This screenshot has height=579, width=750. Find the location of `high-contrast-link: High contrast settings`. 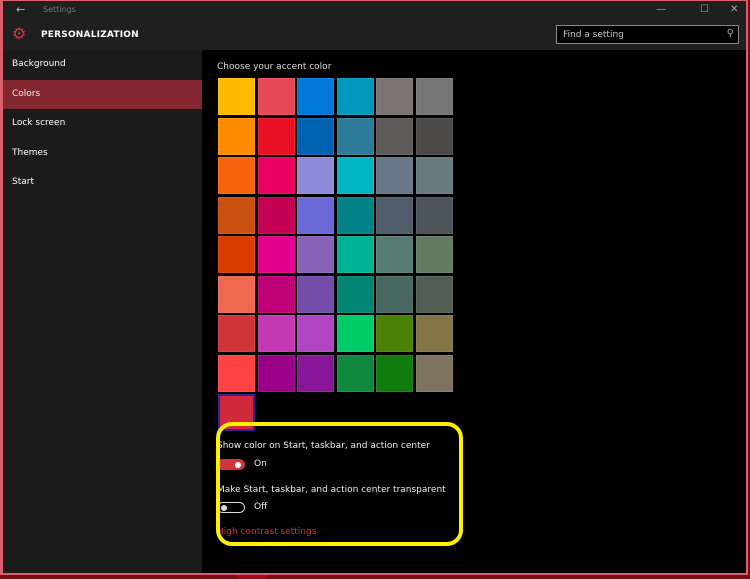

high-contrast-link: High contrast settings is located at coordinates (266, 532).